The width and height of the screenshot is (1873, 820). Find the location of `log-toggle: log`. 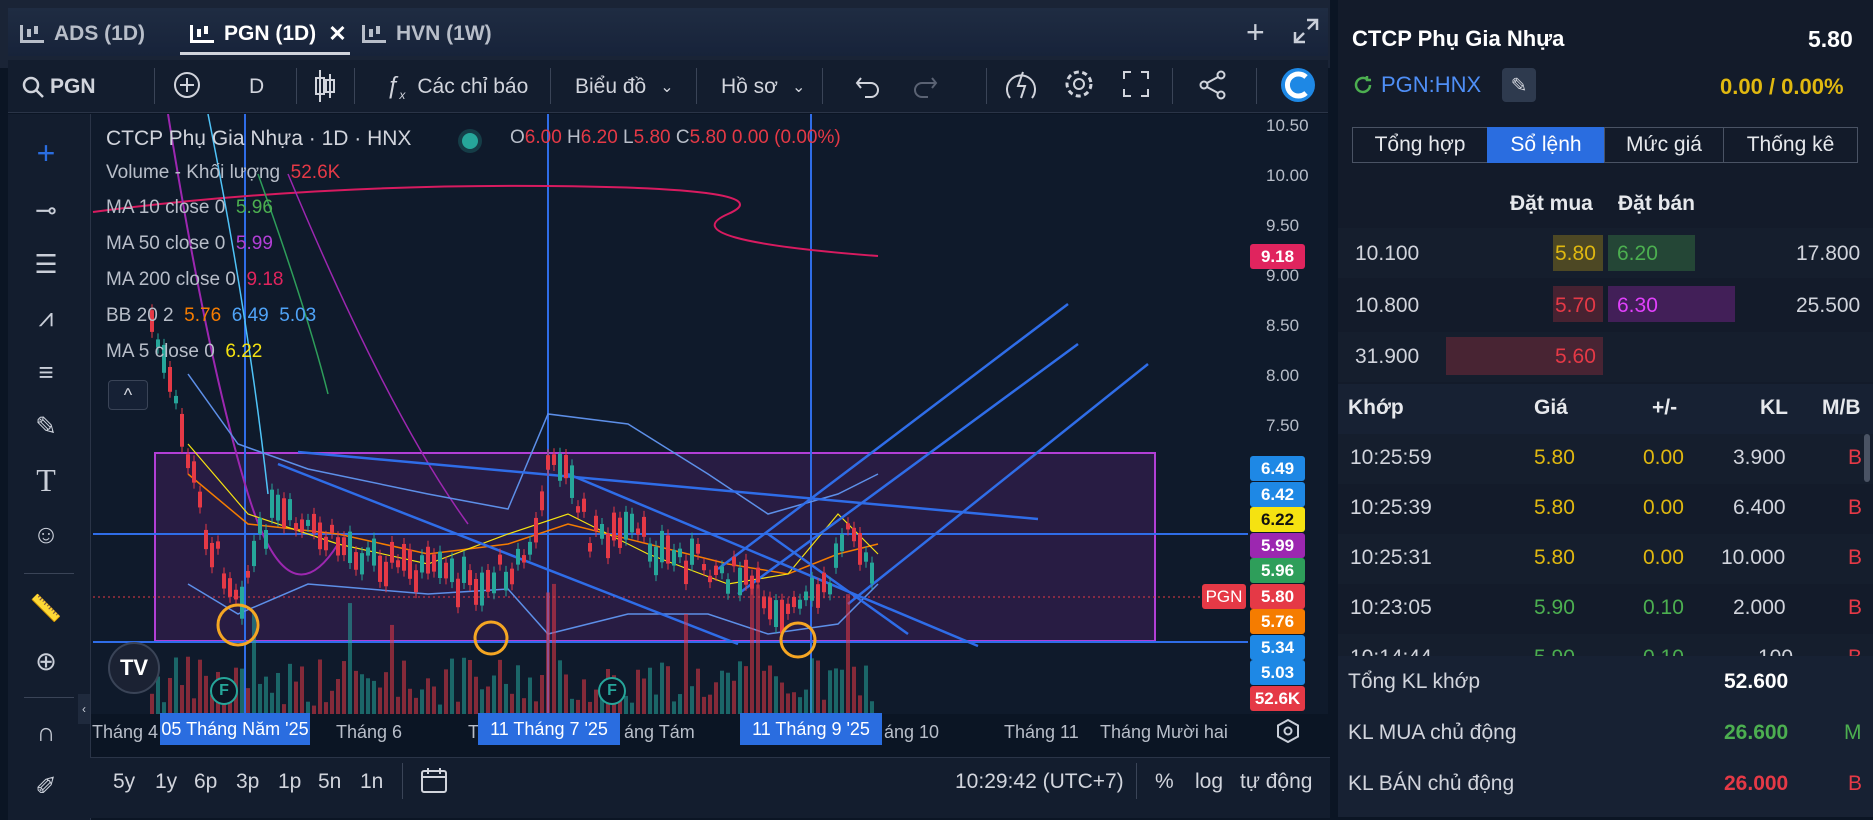

log-toggle: log is located at coordinates (1209, 782).